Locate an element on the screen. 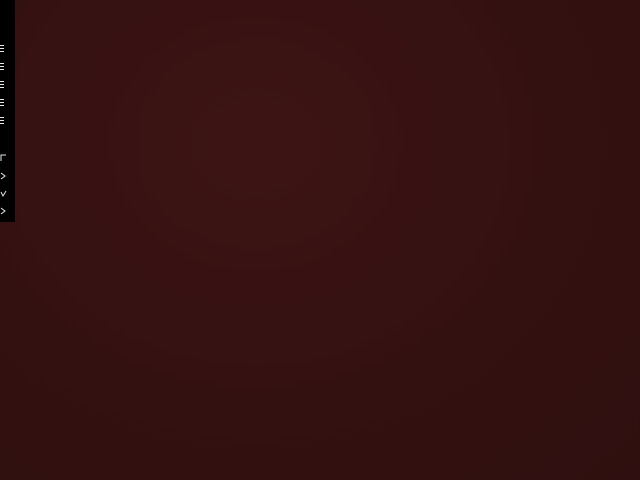  corner-icon is located at coordinates (3, 158).